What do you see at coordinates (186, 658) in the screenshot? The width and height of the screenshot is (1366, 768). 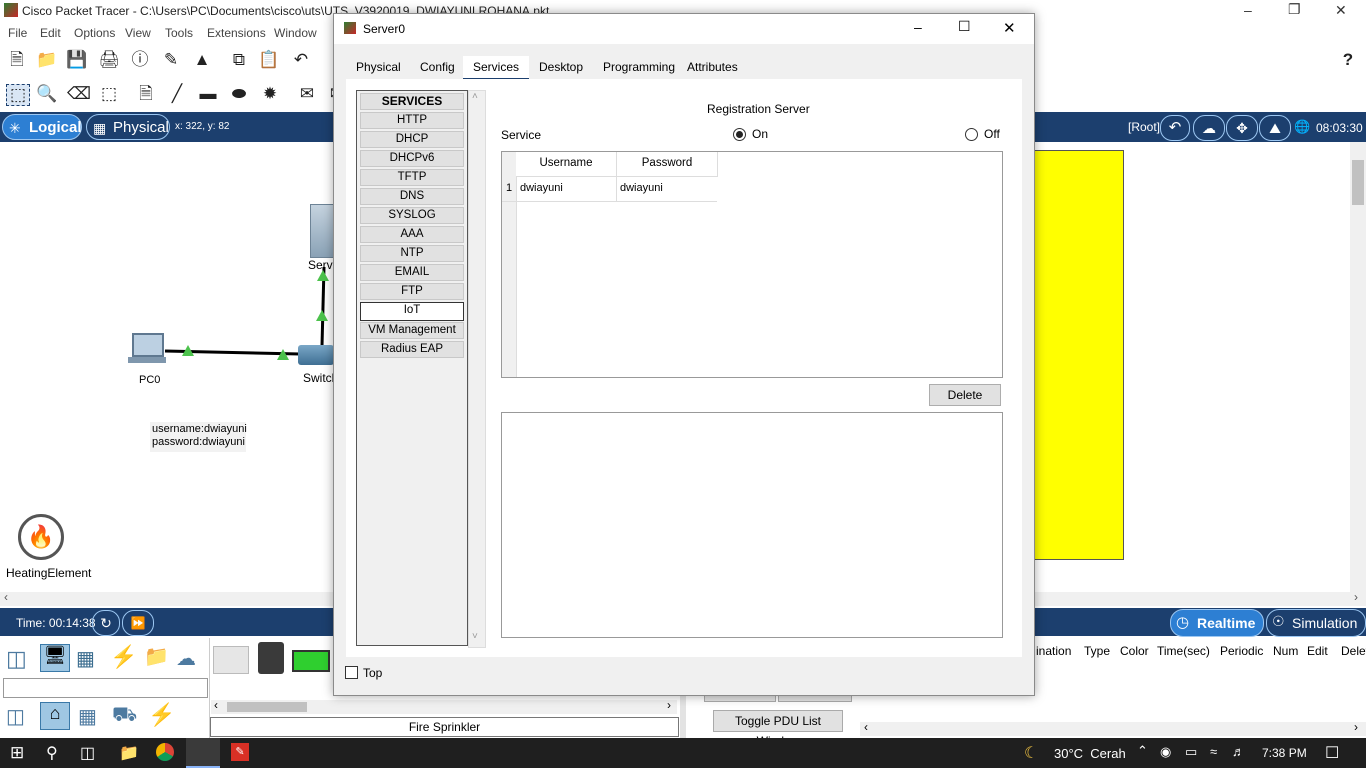 I see `multiuser-icon: ☁` at bounding box center [186, 658].